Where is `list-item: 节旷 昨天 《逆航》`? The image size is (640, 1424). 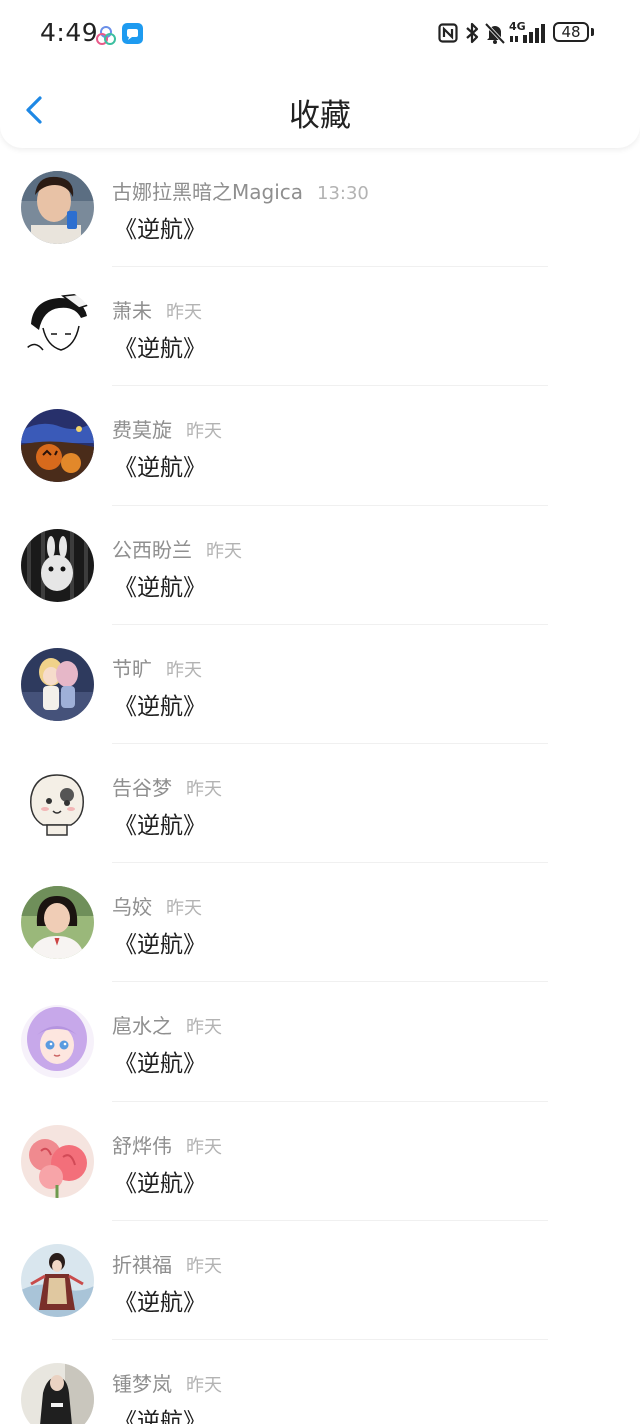
list-item: 节旷 昨天 《逆航》 is located at coordinates (320, 684).